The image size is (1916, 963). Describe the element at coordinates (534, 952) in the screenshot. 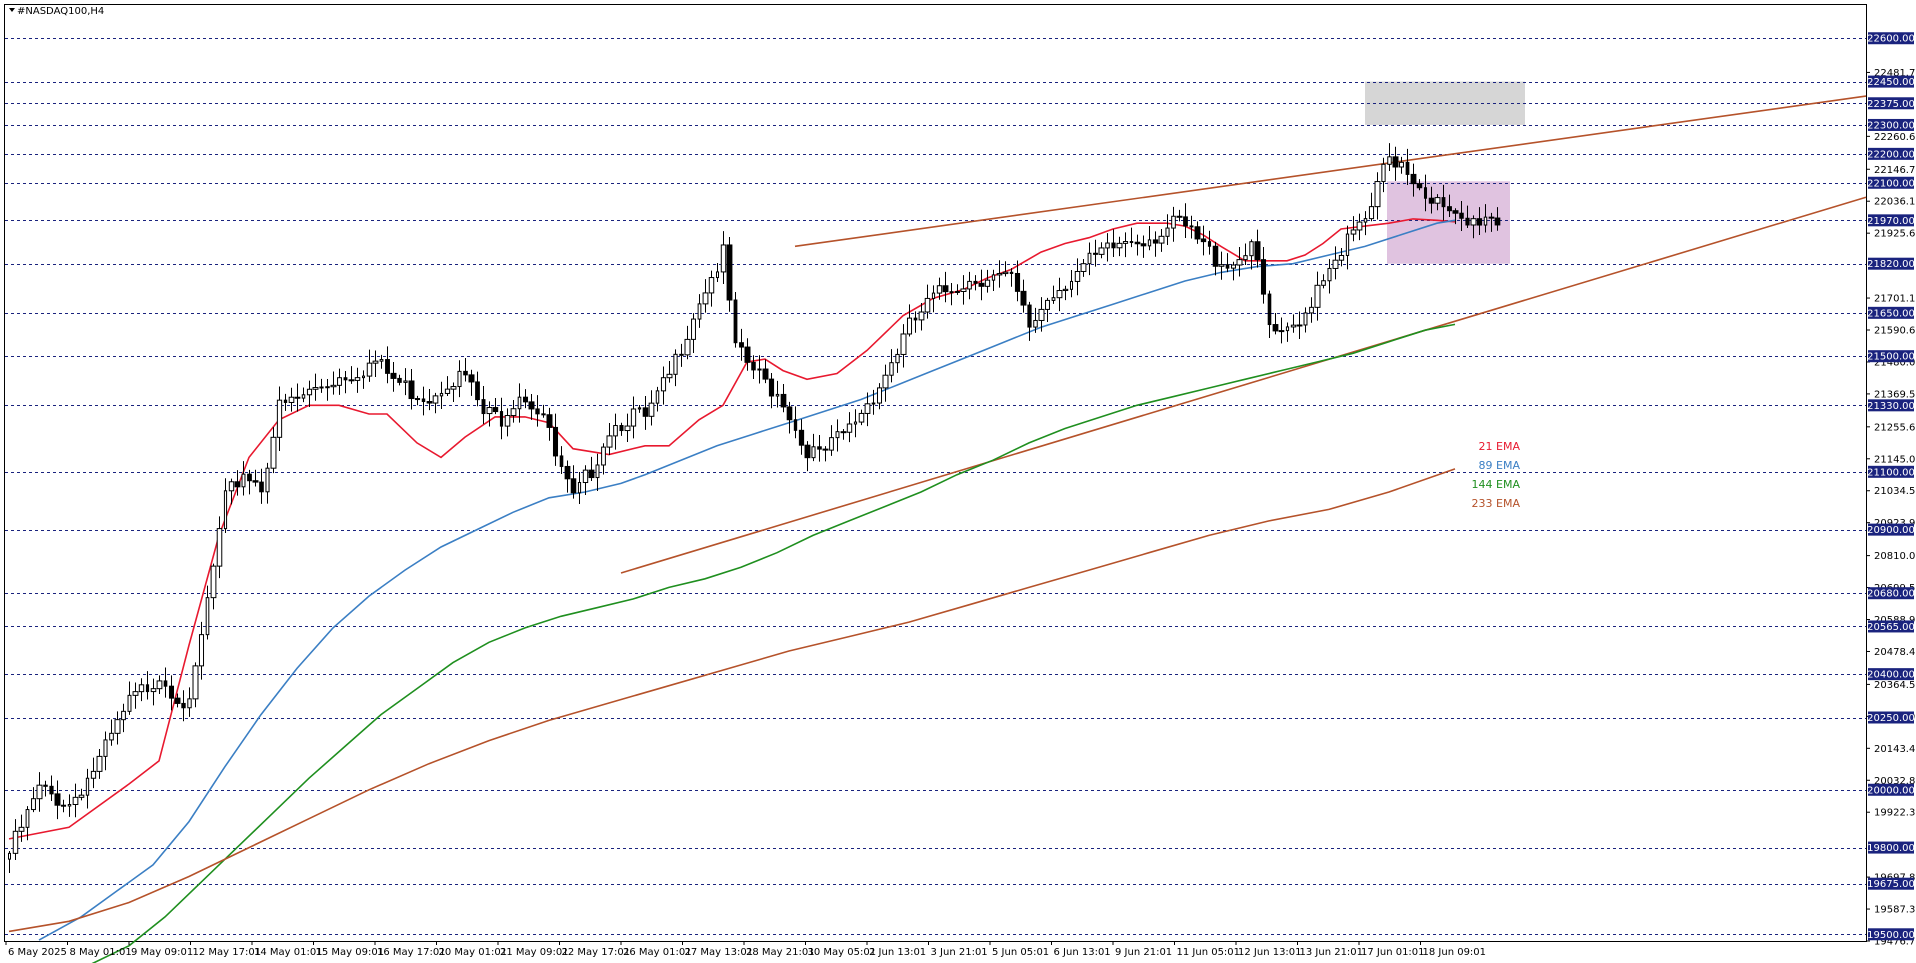

I see `x-tick-label: 21 May 09:01` at that location.